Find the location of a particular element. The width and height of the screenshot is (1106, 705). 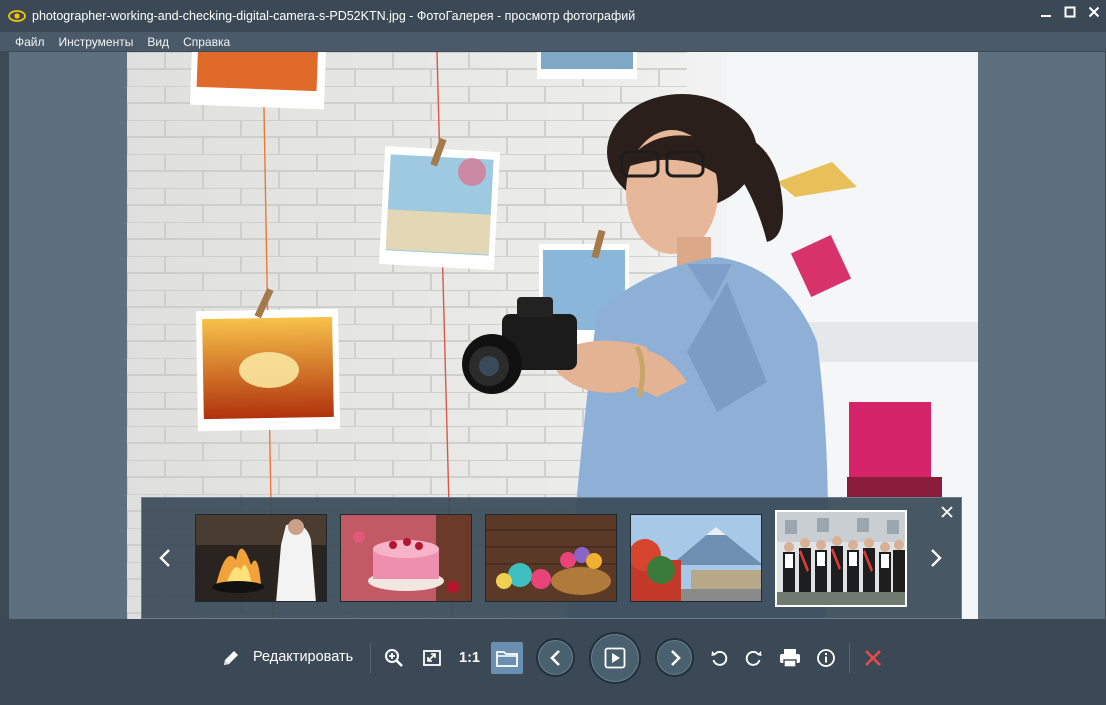

rotate-right-button is located at coordinates (754, 658).